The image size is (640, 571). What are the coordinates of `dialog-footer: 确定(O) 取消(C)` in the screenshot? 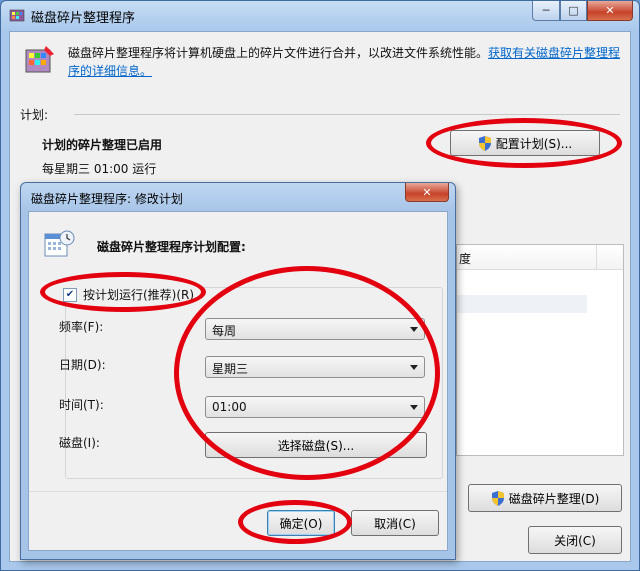 It's located at (238, 520).